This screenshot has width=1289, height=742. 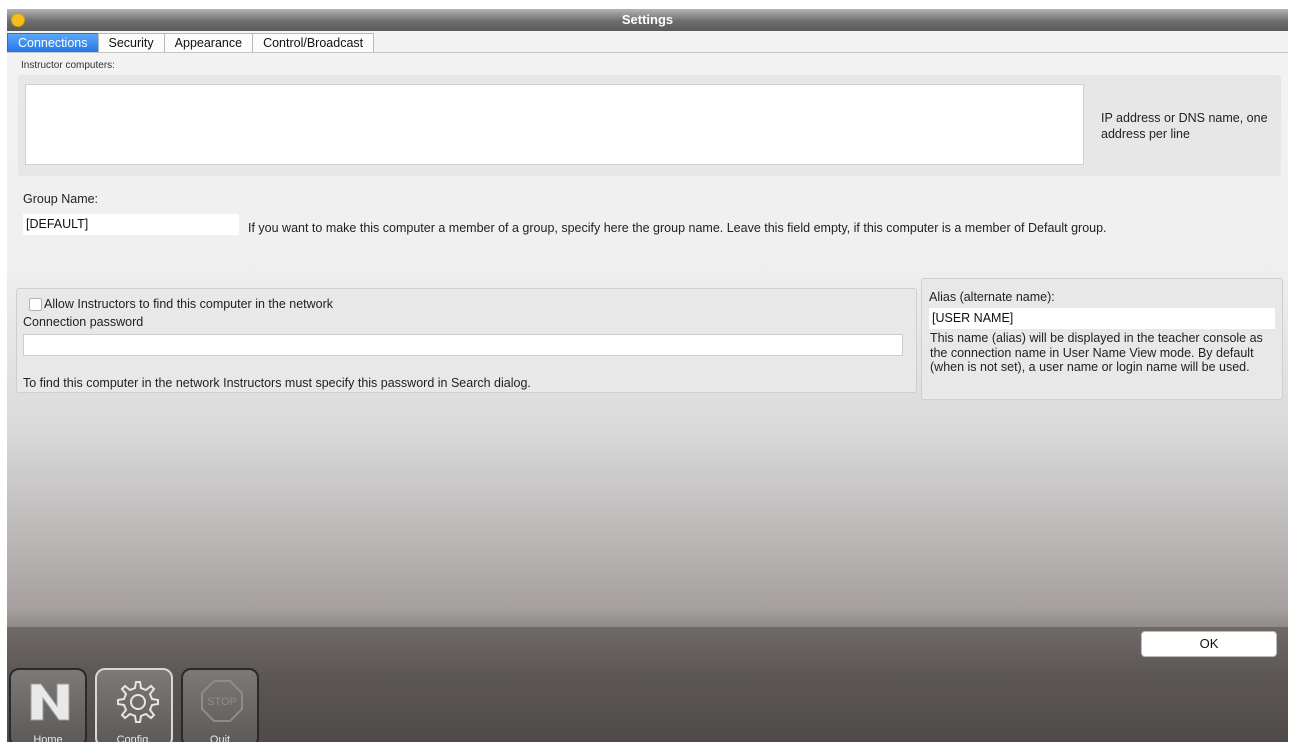 I want to click on group-name-input: [DEFAULT], so click(x=131, y=224).